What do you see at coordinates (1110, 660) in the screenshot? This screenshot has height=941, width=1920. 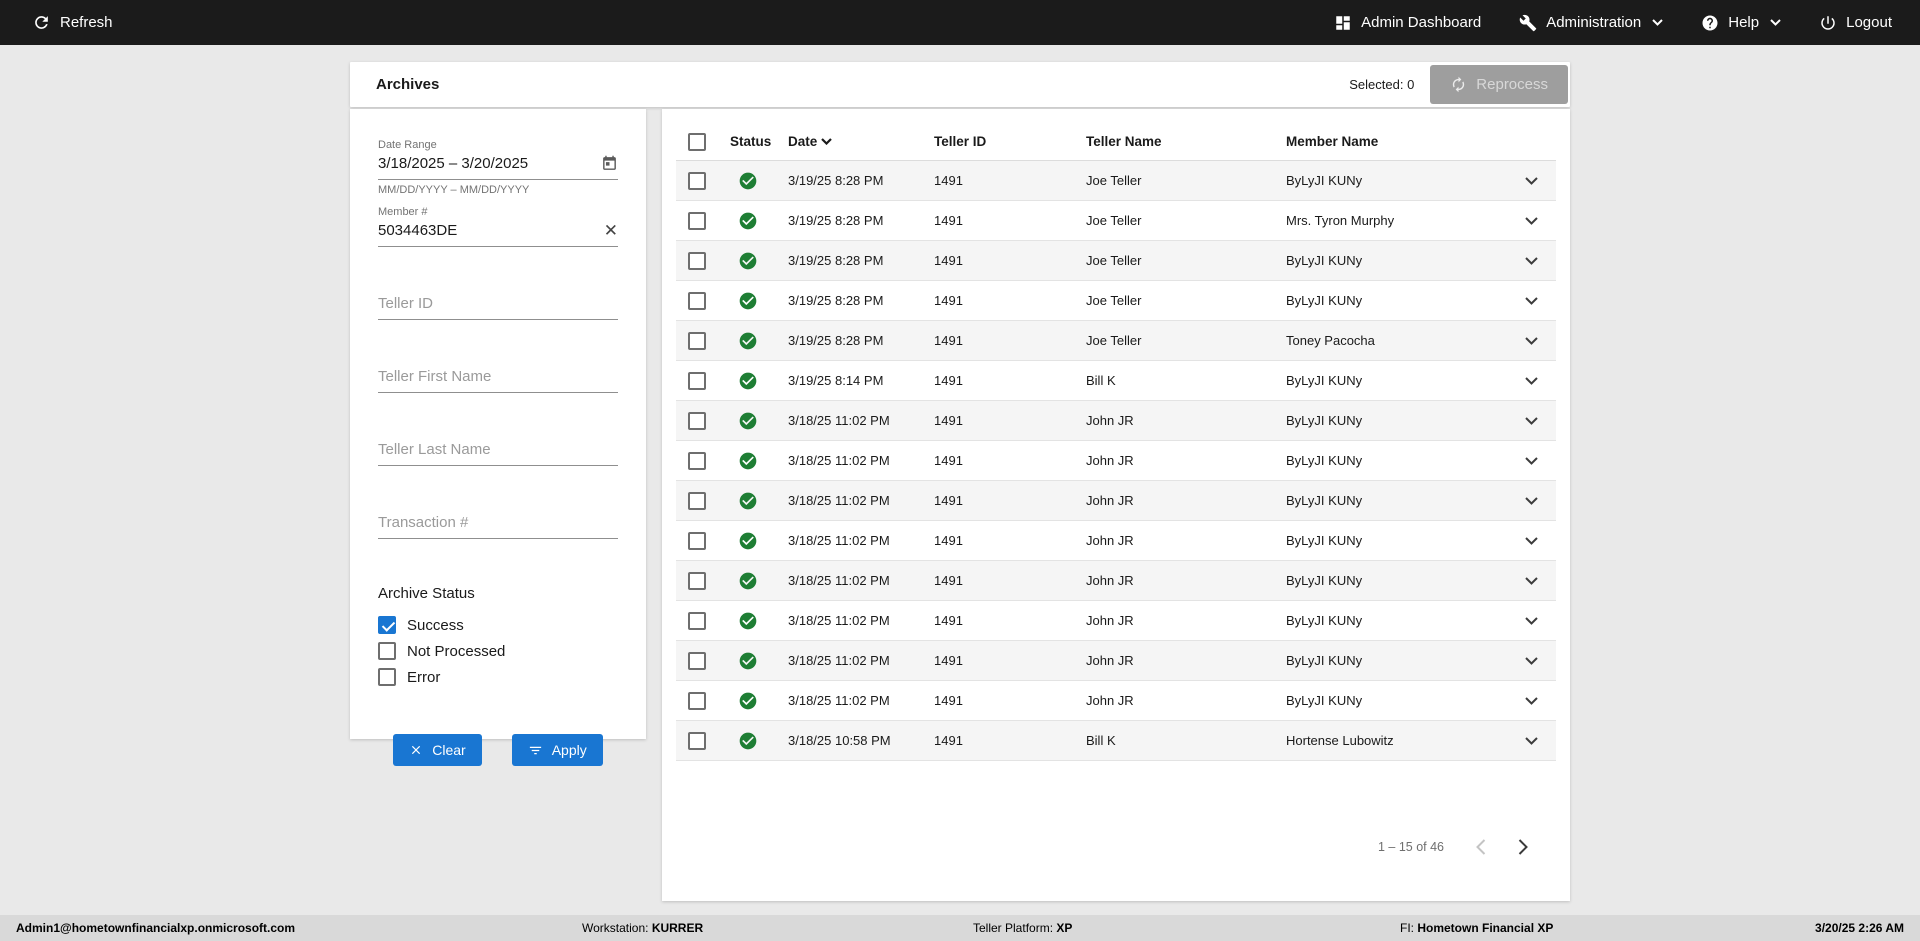 I see `row-teller-name: John JR` at bounding box center [1110, 660].